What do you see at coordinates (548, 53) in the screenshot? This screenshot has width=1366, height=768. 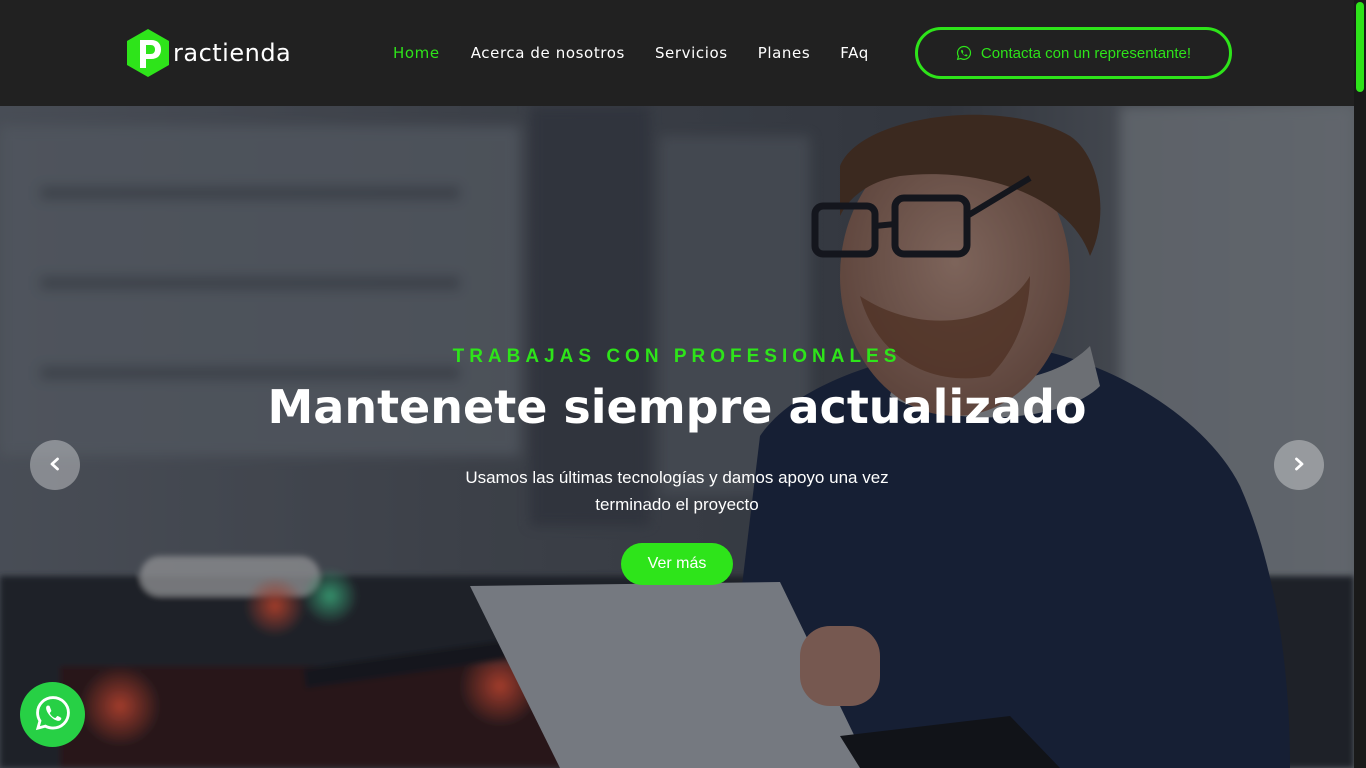 I see `nav-item-acerca: Acerca de nosotros` at bounding box center [548, 53].